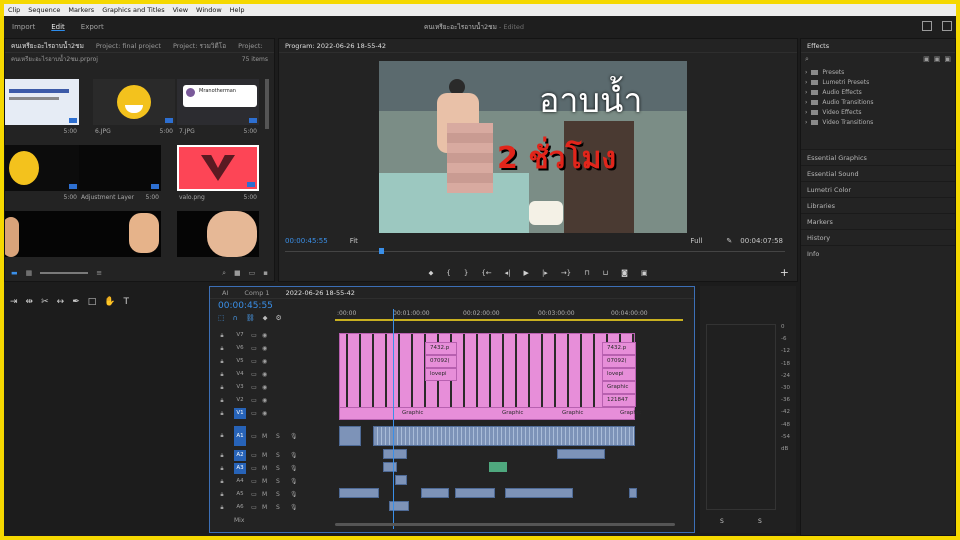 The height and width of the screenshot is (540, 960). What do you see at coordinates (240, 374) in the screenshot?
I see `track-label-v4: V4` at bounding box center [240, 374].